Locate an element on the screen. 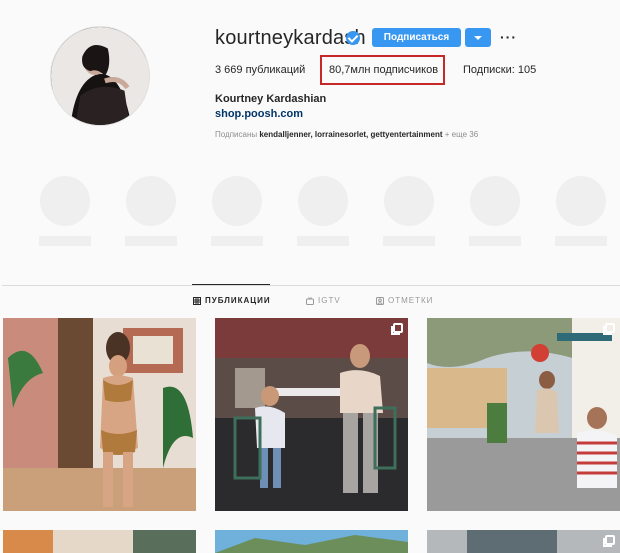  following-label: Подписки: is located at coordinates (489, 70).